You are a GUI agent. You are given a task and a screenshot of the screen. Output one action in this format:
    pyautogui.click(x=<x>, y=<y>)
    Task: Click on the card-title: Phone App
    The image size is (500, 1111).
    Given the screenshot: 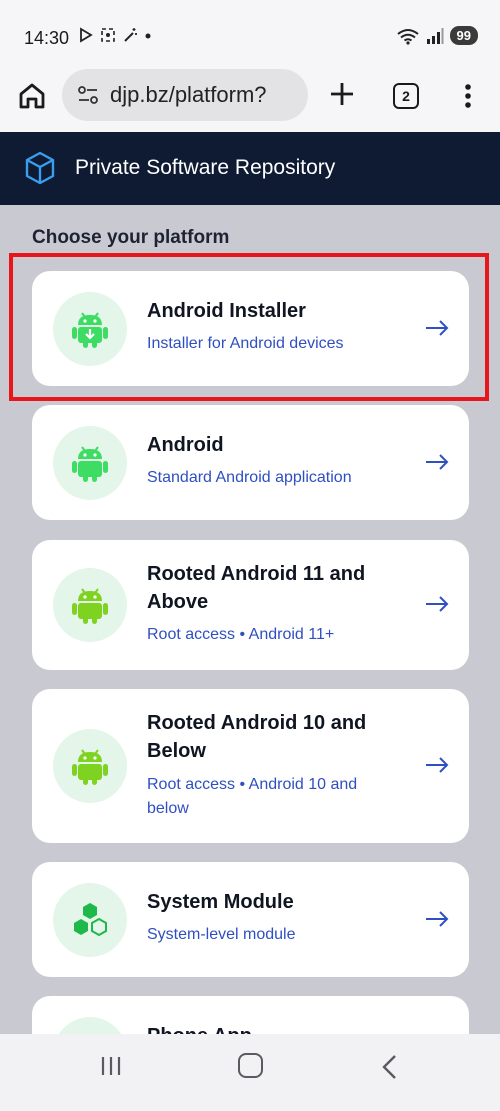 What is the action you would take?
    pyautogui.click(x=272, y=1028)
    